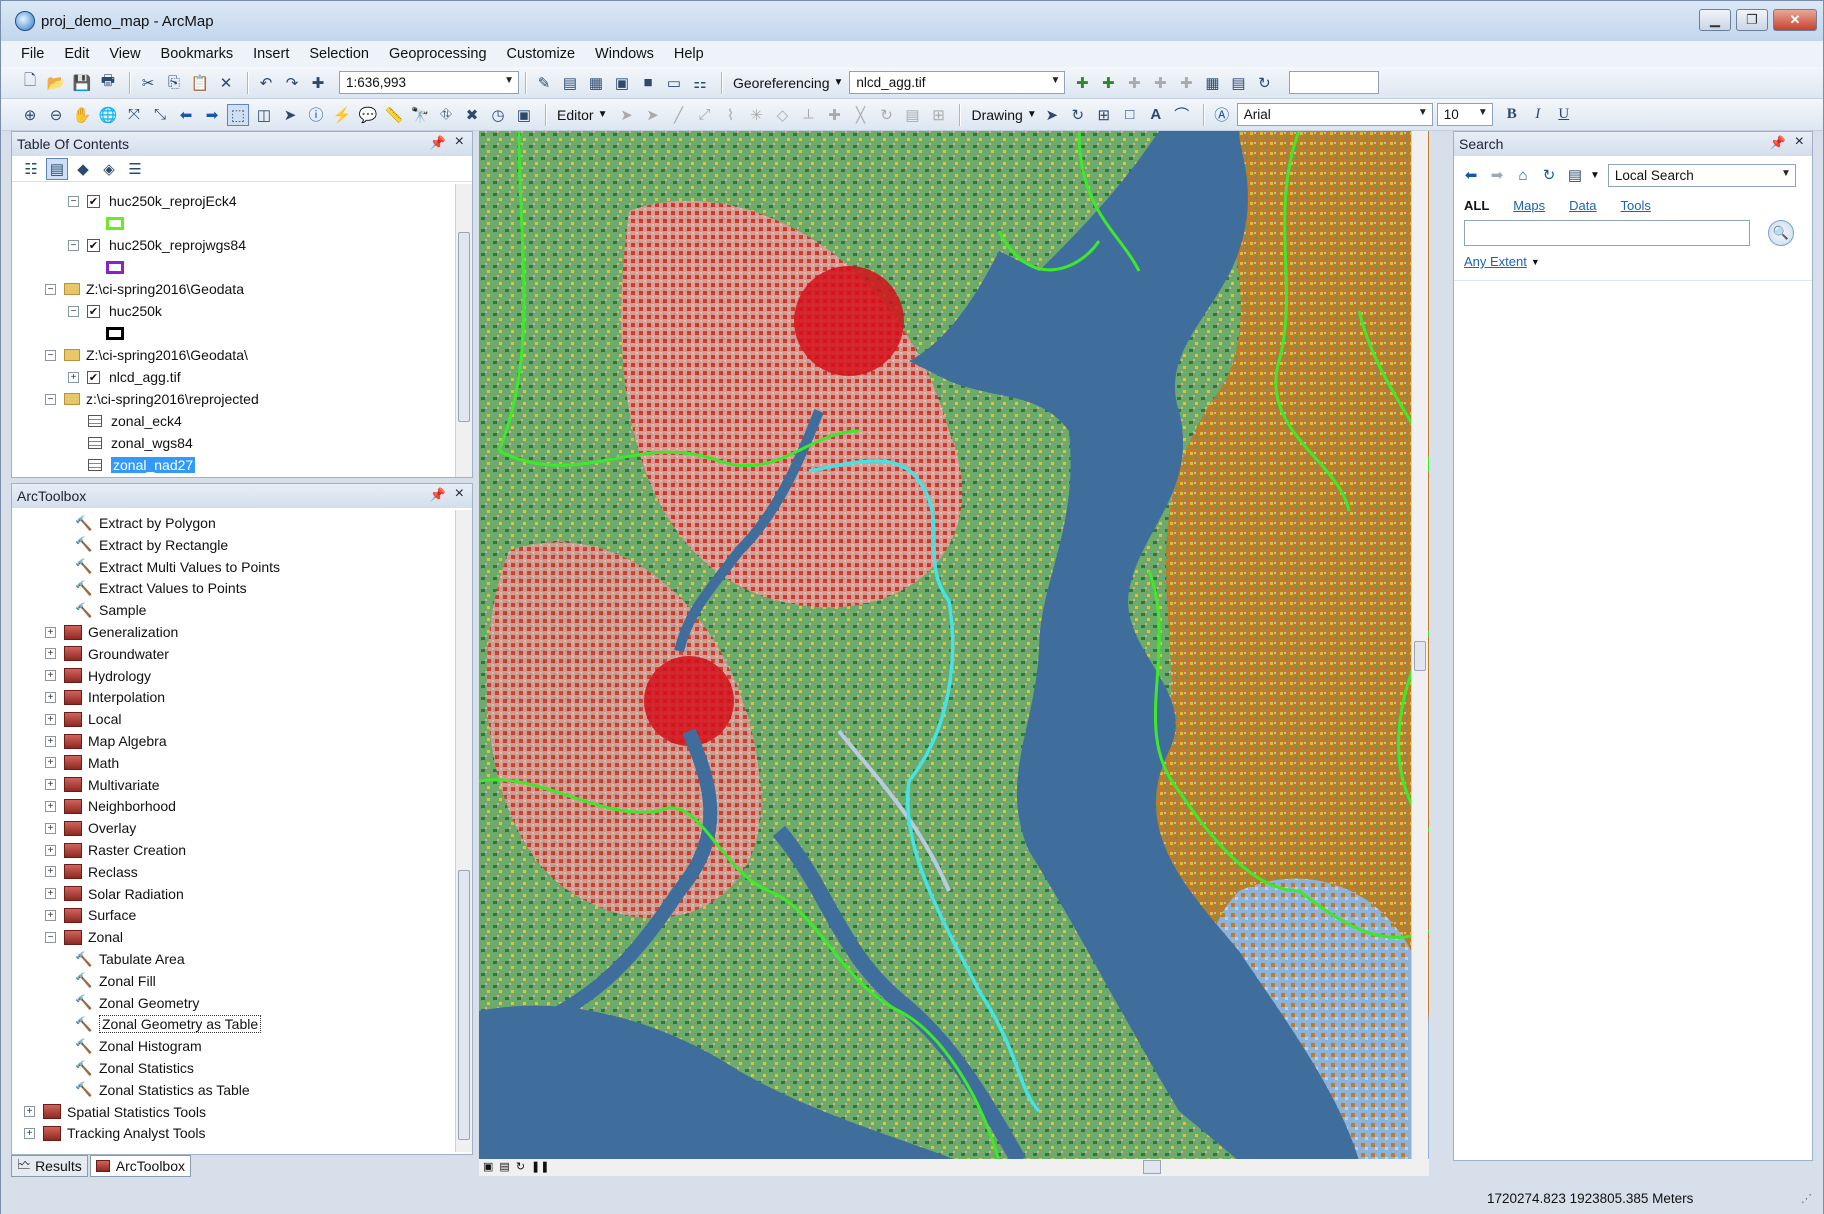 This screenshot has width=1824, height=1214. I want to click on undo-icon: ↶, so click(266, 83).